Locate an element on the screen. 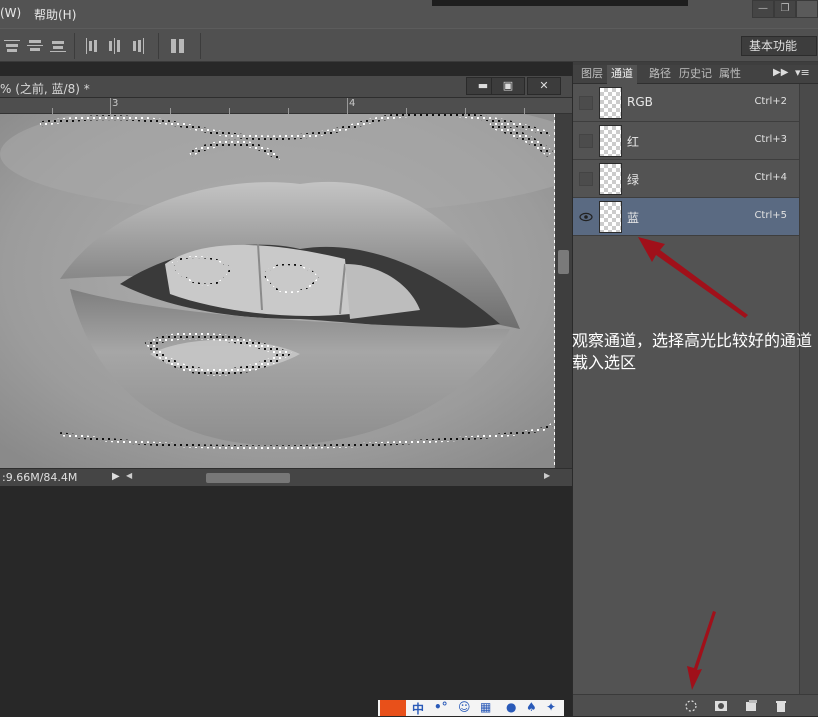  ime-toolbar: 中 •° ☺ ▦ ● ♠ ✦ is located at coordinates (471, 708).